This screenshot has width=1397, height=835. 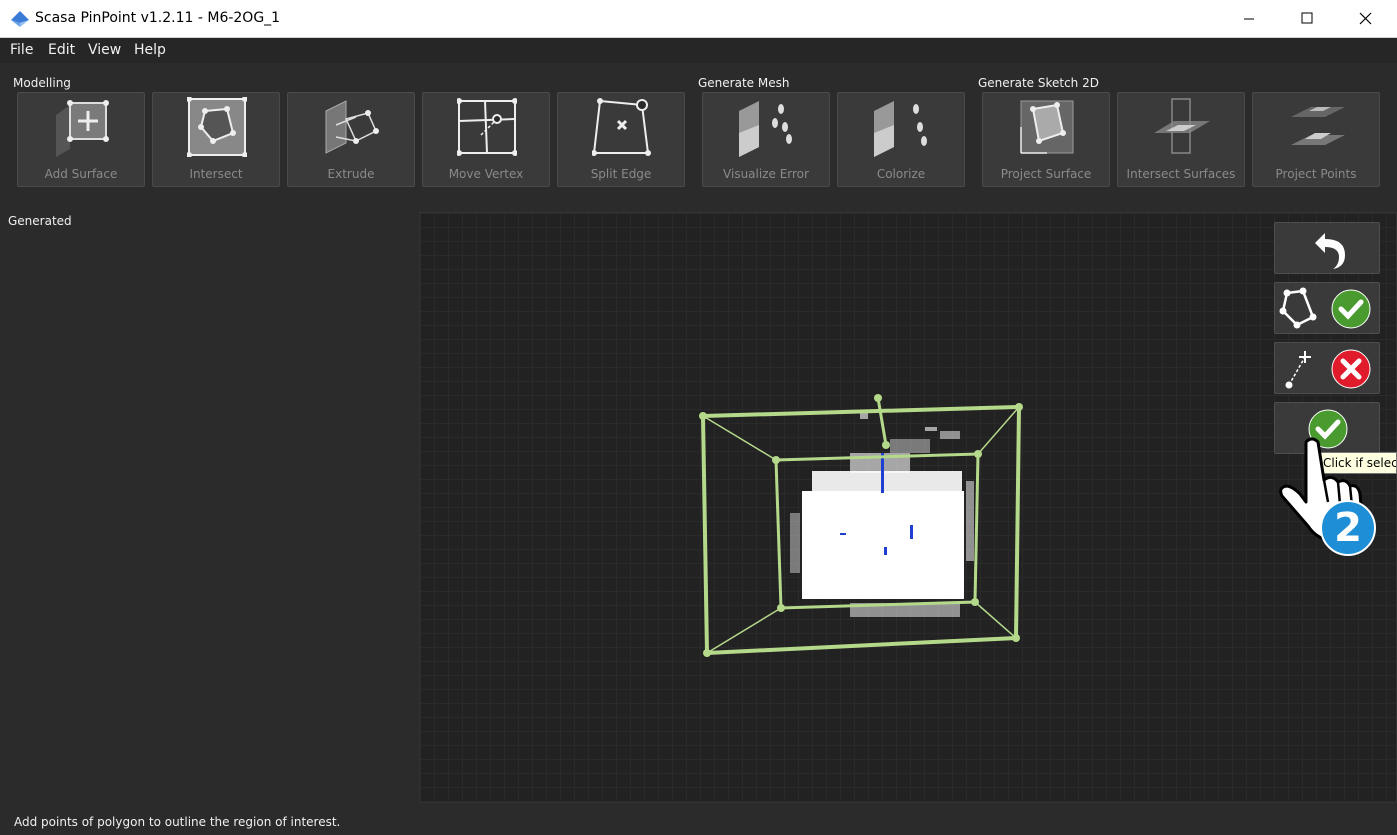 I want to click on intersect-button: Intersect, so click(x=216, y=139).